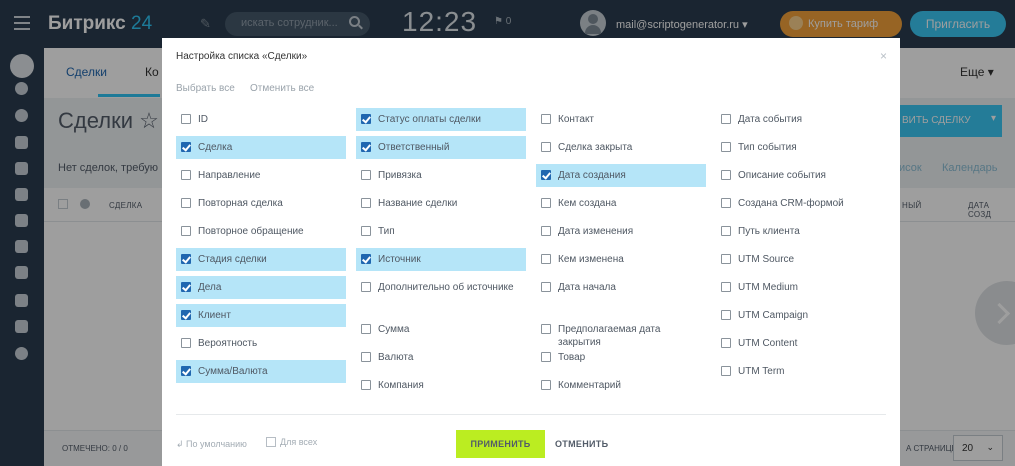 Image resolution: width=1015 pixels, height=466 pixels. I want to click on deselect-all-link: Отменить все, so click(282, 88).